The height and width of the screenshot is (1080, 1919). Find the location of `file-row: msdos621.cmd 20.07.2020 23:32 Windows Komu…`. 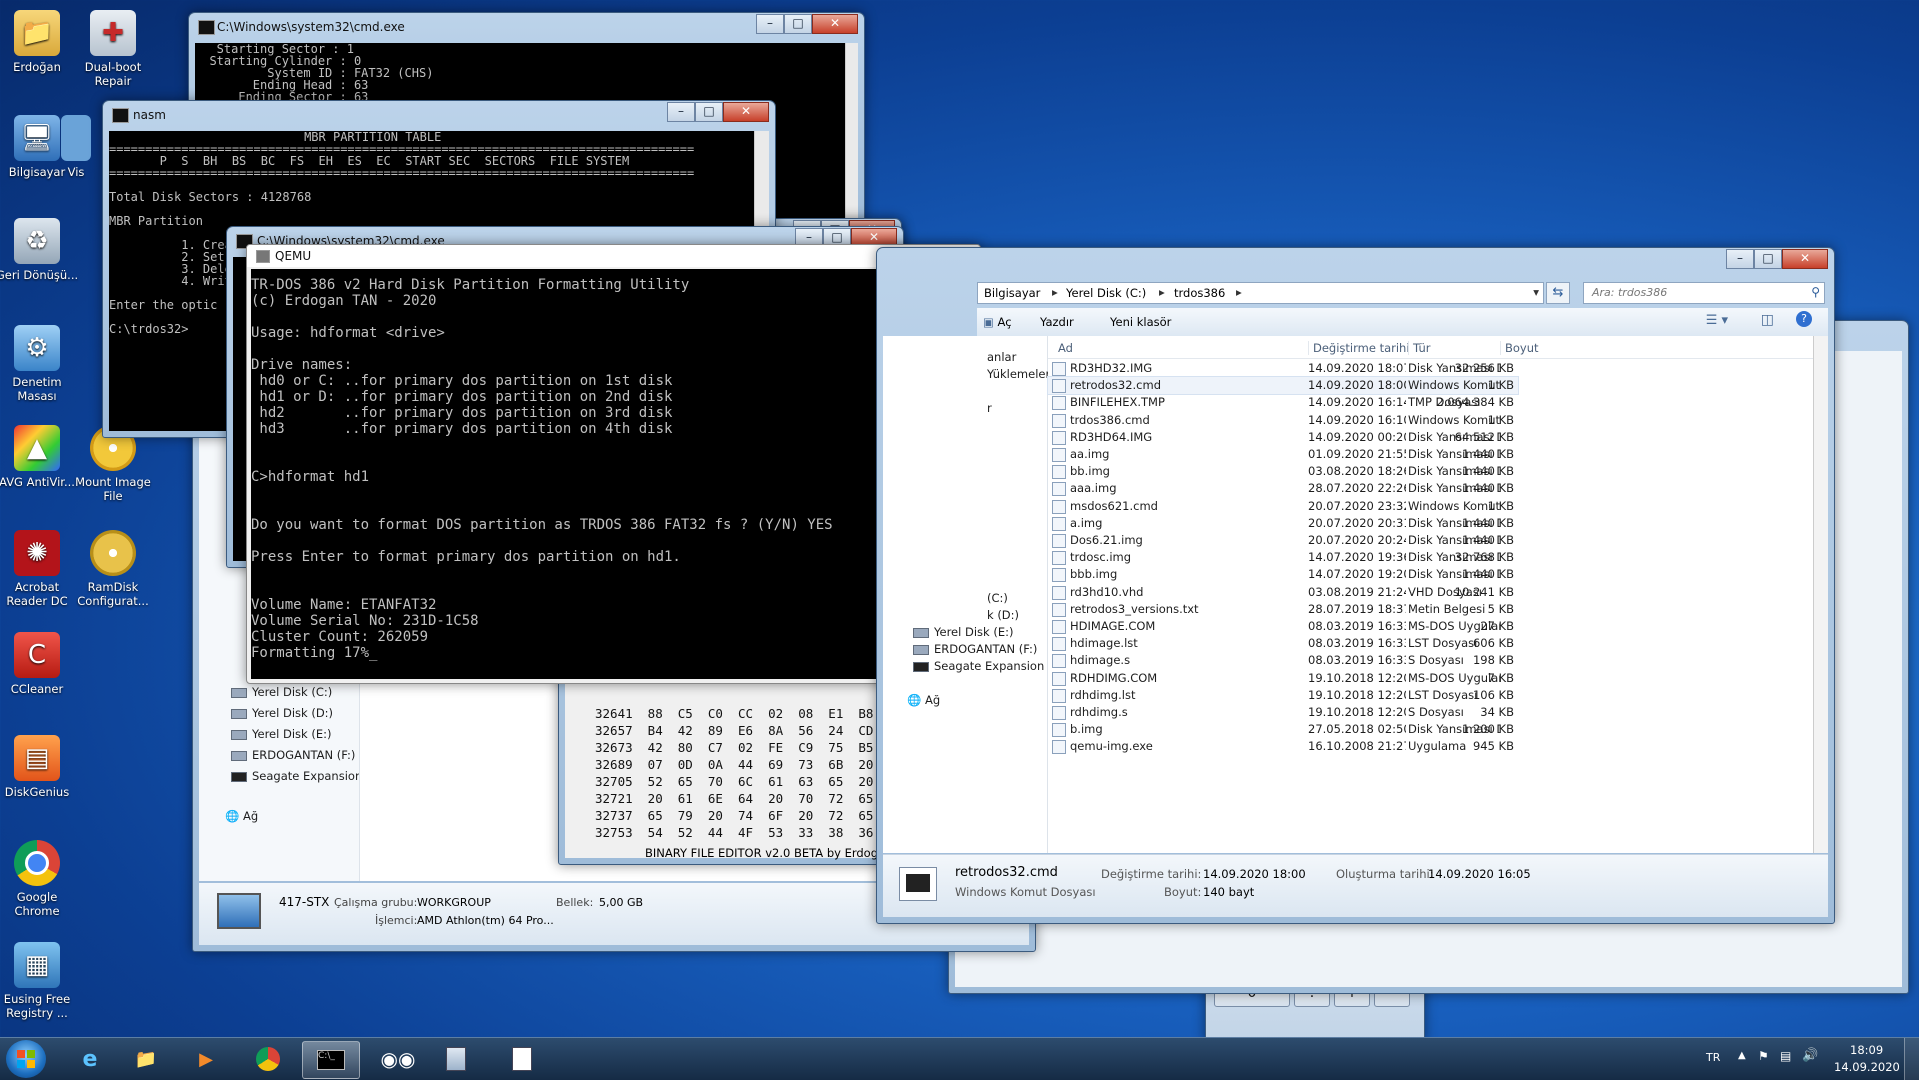

file-row: msdos621.cmd 20.07.2020 23:32 Windows Komu… is located at coordinates (1283, 506).